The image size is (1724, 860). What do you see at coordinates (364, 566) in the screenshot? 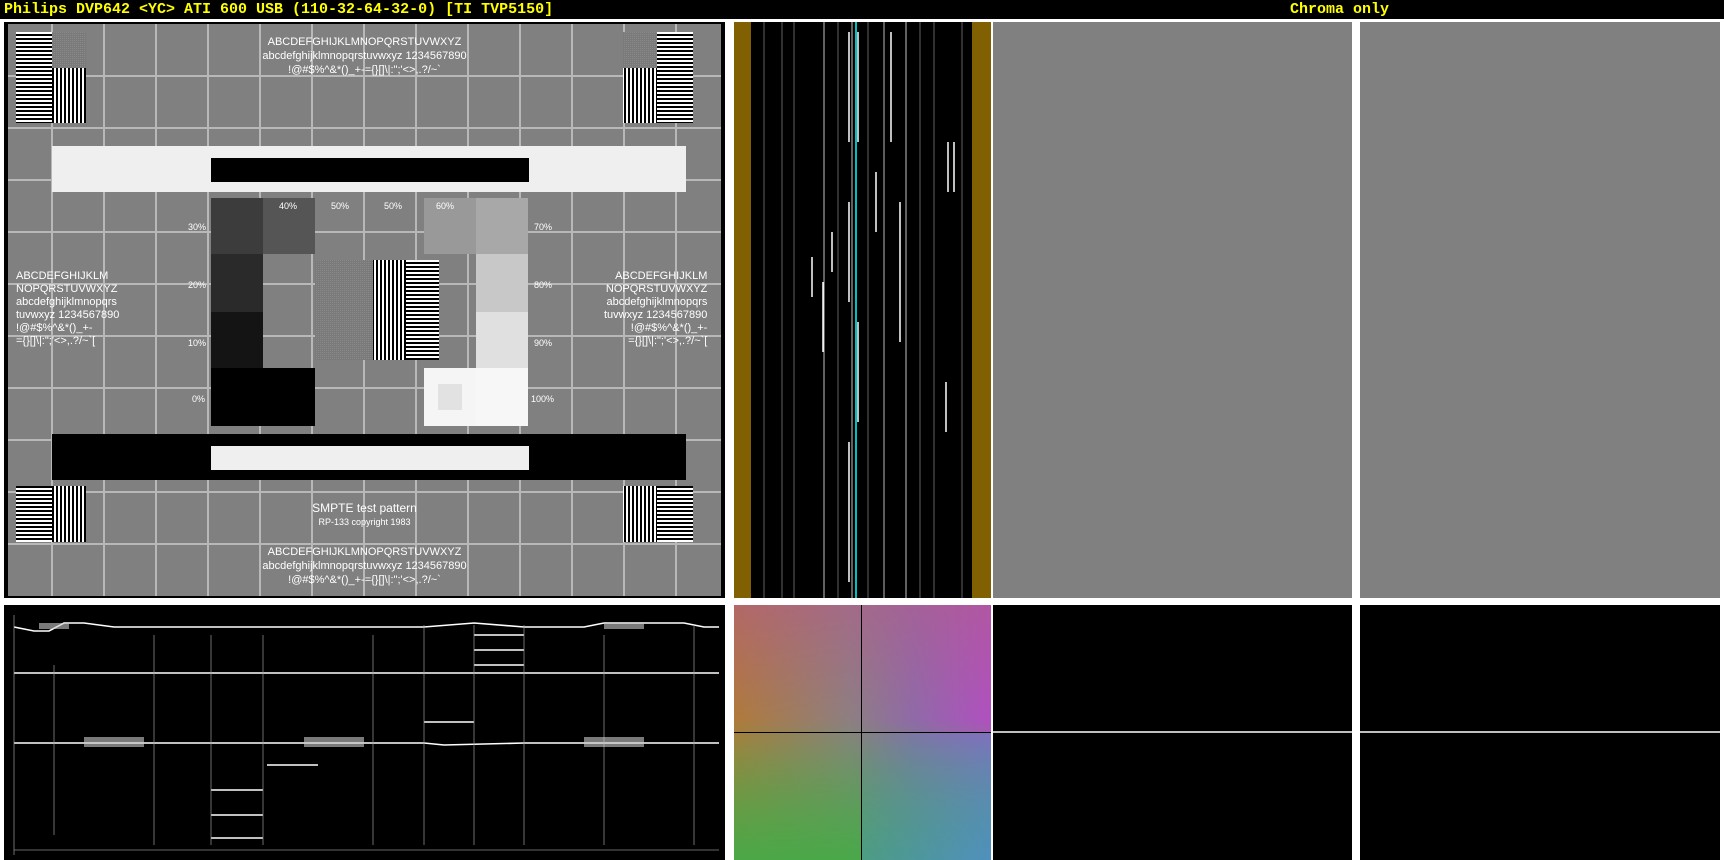
I see `bottom-charset-2: abcdefghijklmnopqrstuvwxyz 1234567890` at bounding box center [364, 566].